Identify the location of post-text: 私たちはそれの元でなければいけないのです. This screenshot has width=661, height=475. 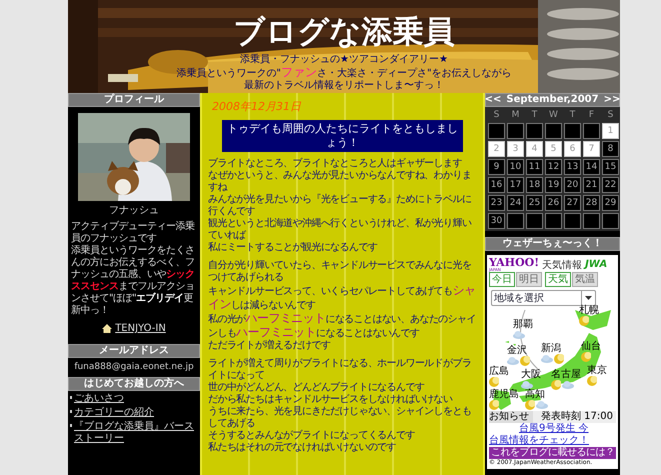
(303, 448).